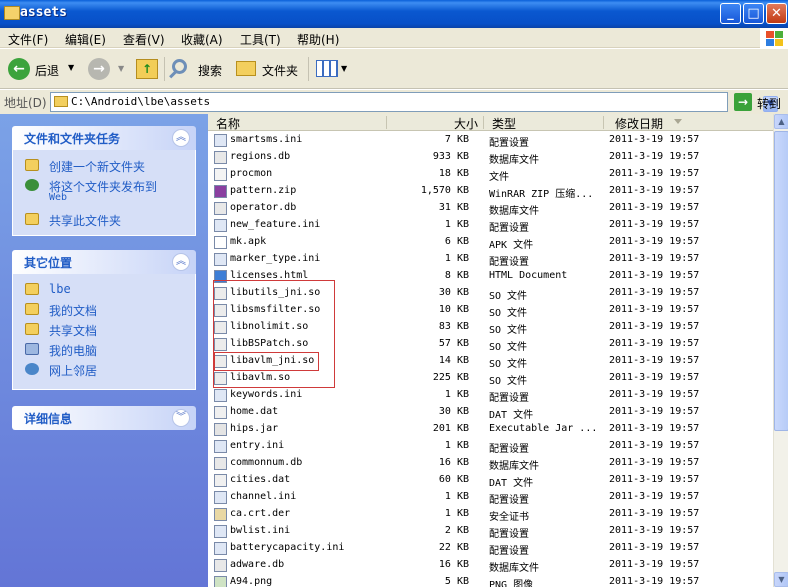 This screenshot has height=587, width=788. What do you see at coordinates (490, 514) in the screenshot?
I see `file-row: ca.crt.der 1 KB 安全证书 2011-3-19 19:57` at bounding box center [490, 514].